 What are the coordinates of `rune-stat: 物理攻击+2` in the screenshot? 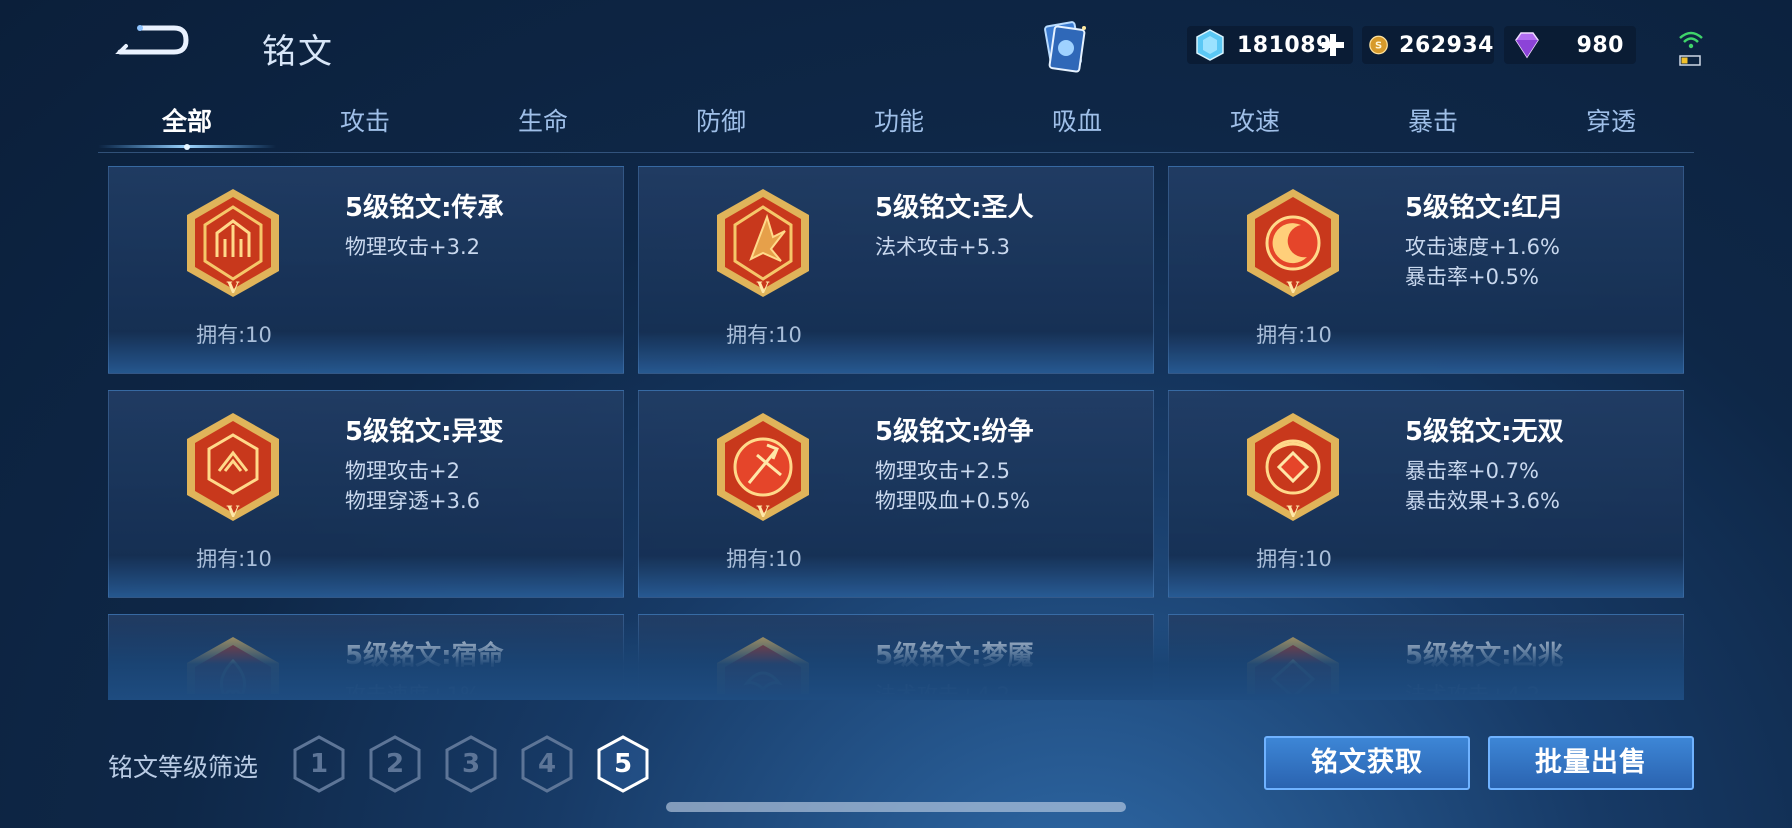 It's located at (402, 471).